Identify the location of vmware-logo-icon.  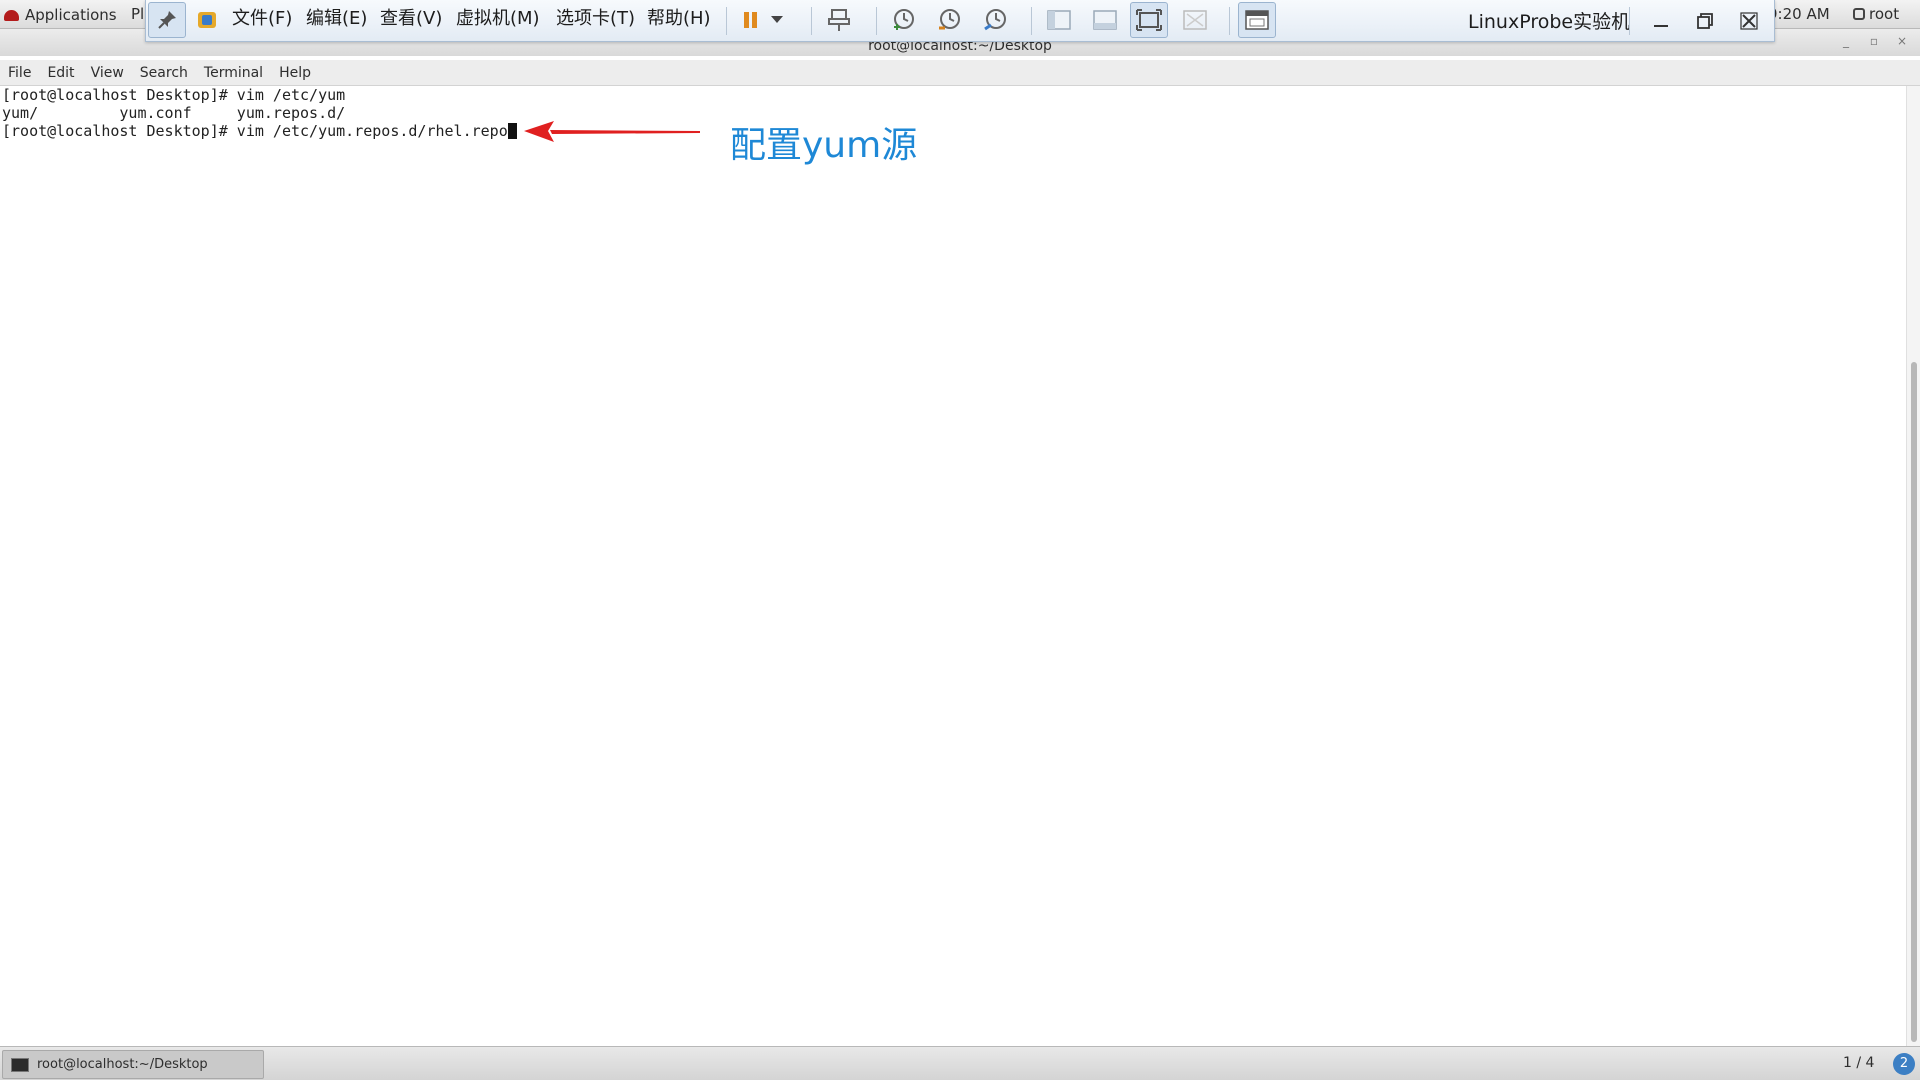
(207, 20).